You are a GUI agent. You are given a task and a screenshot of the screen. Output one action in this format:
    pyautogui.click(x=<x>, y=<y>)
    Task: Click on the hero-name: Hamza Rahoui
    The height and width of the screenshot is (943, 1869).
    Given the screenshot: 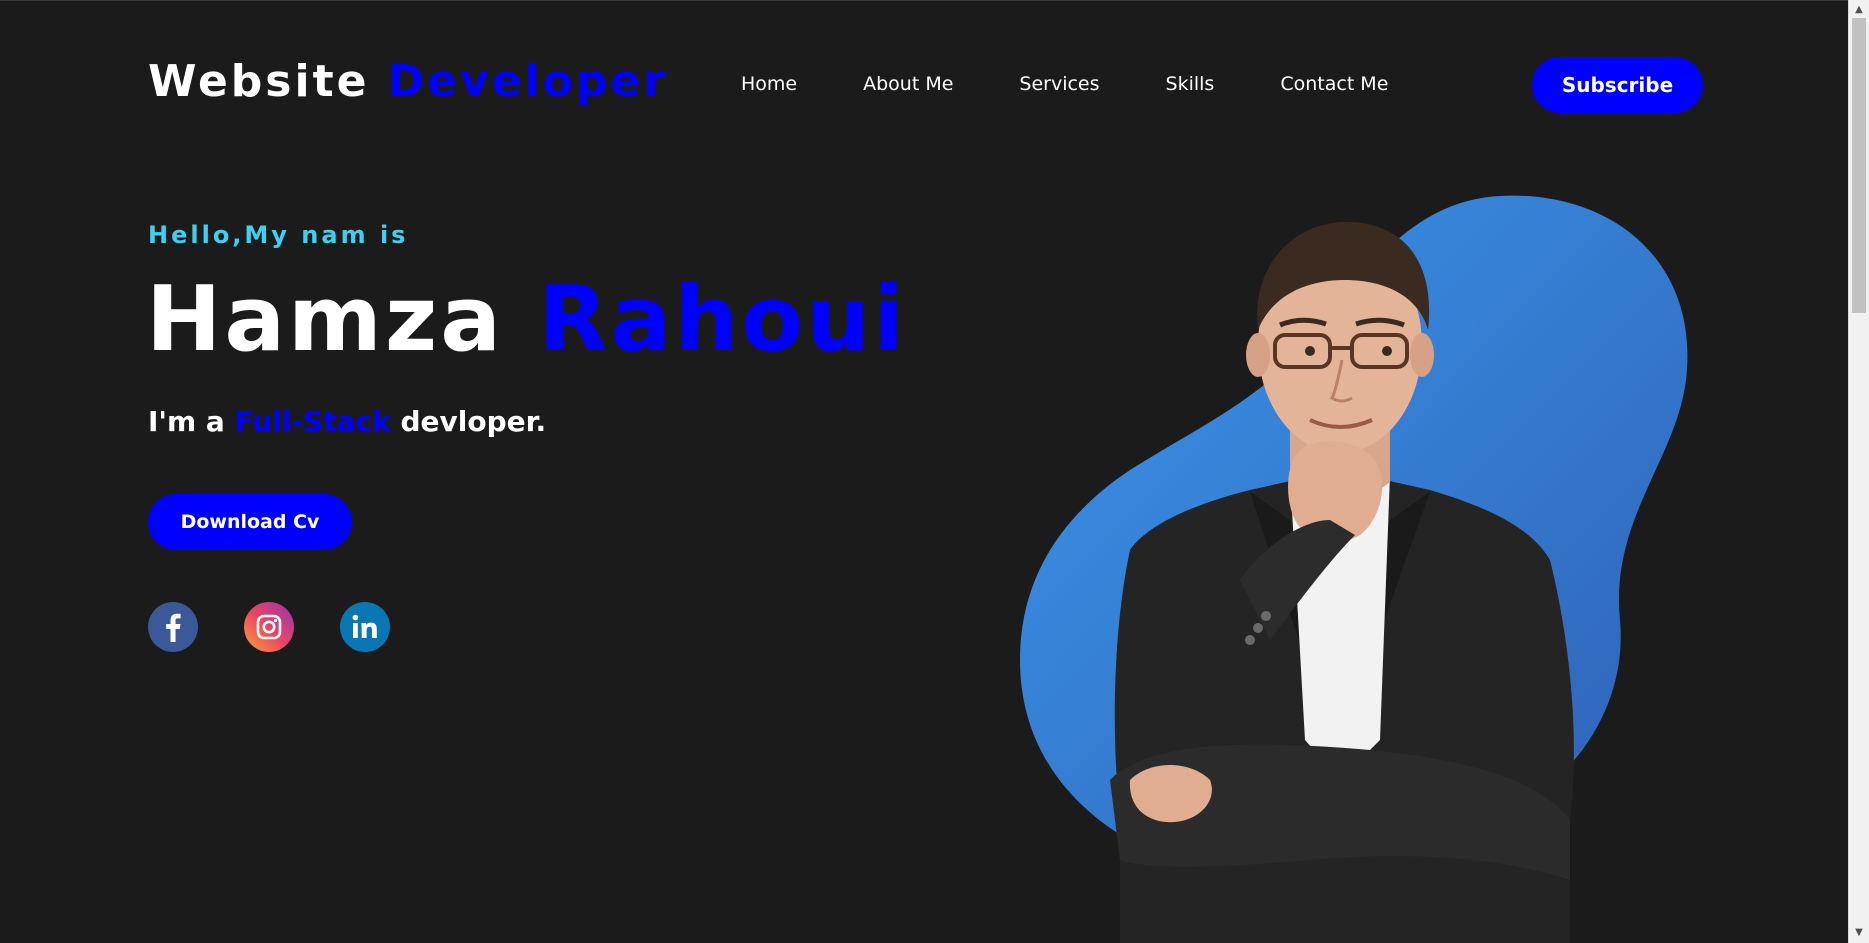 What is the action you would take?
    pyautogui.click(x=526, y=320)
    